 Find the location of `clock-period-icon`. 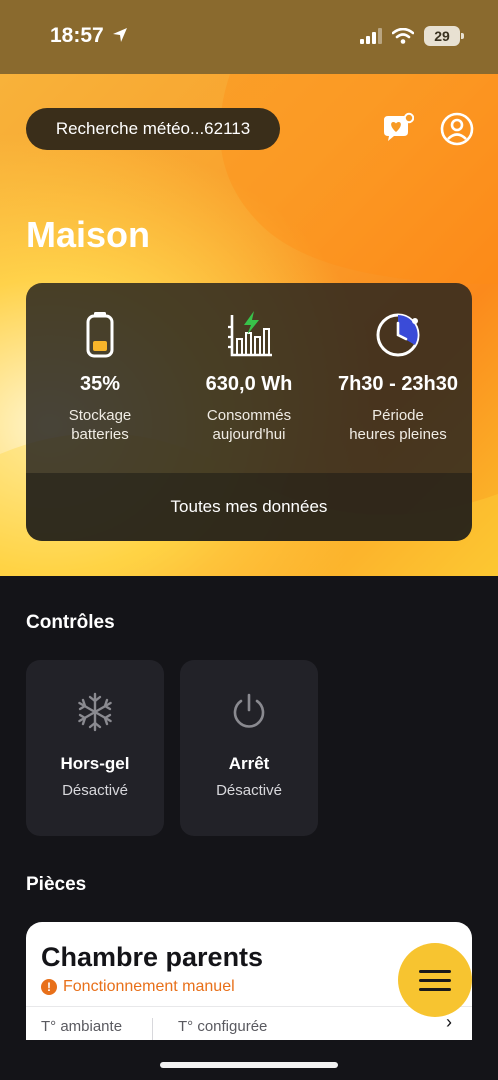

clock-period-icon is located at coordinates (398, 335).